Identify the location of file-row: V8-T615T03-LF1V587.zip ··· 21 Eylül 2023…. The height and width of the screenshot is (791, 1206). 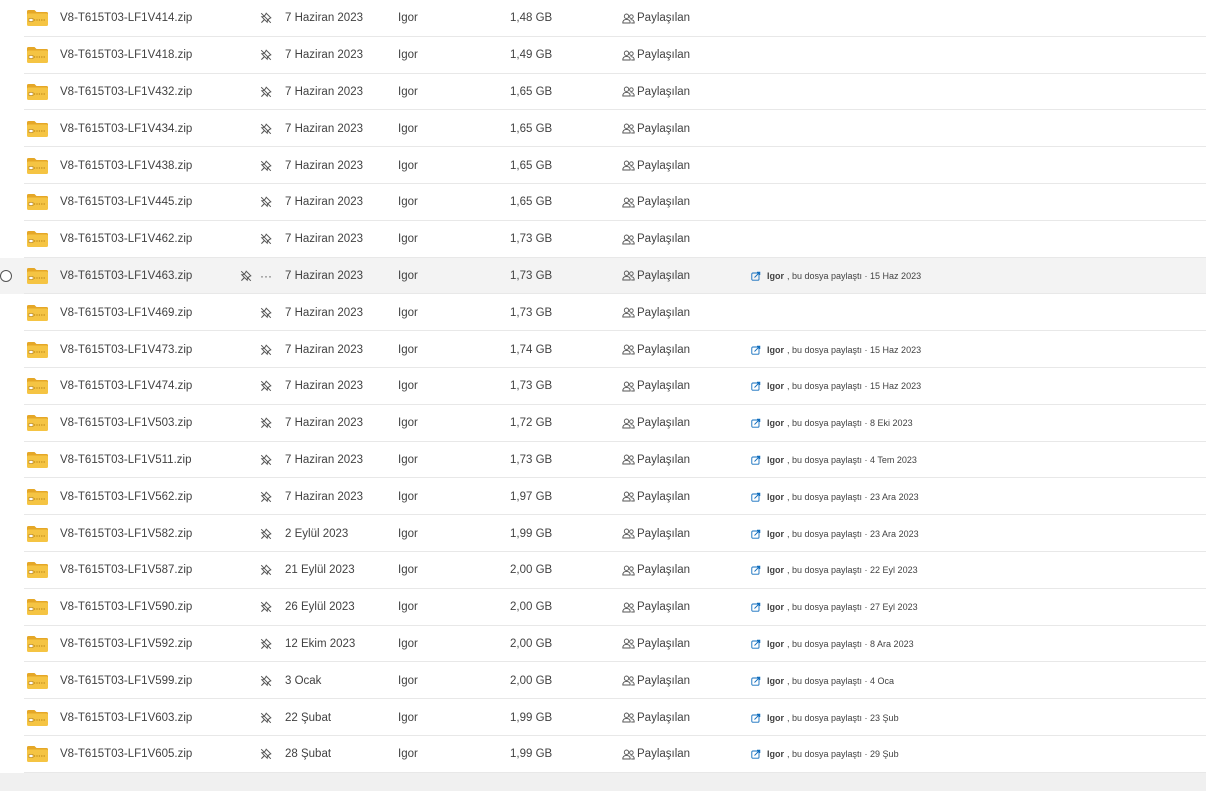
(603, 570).